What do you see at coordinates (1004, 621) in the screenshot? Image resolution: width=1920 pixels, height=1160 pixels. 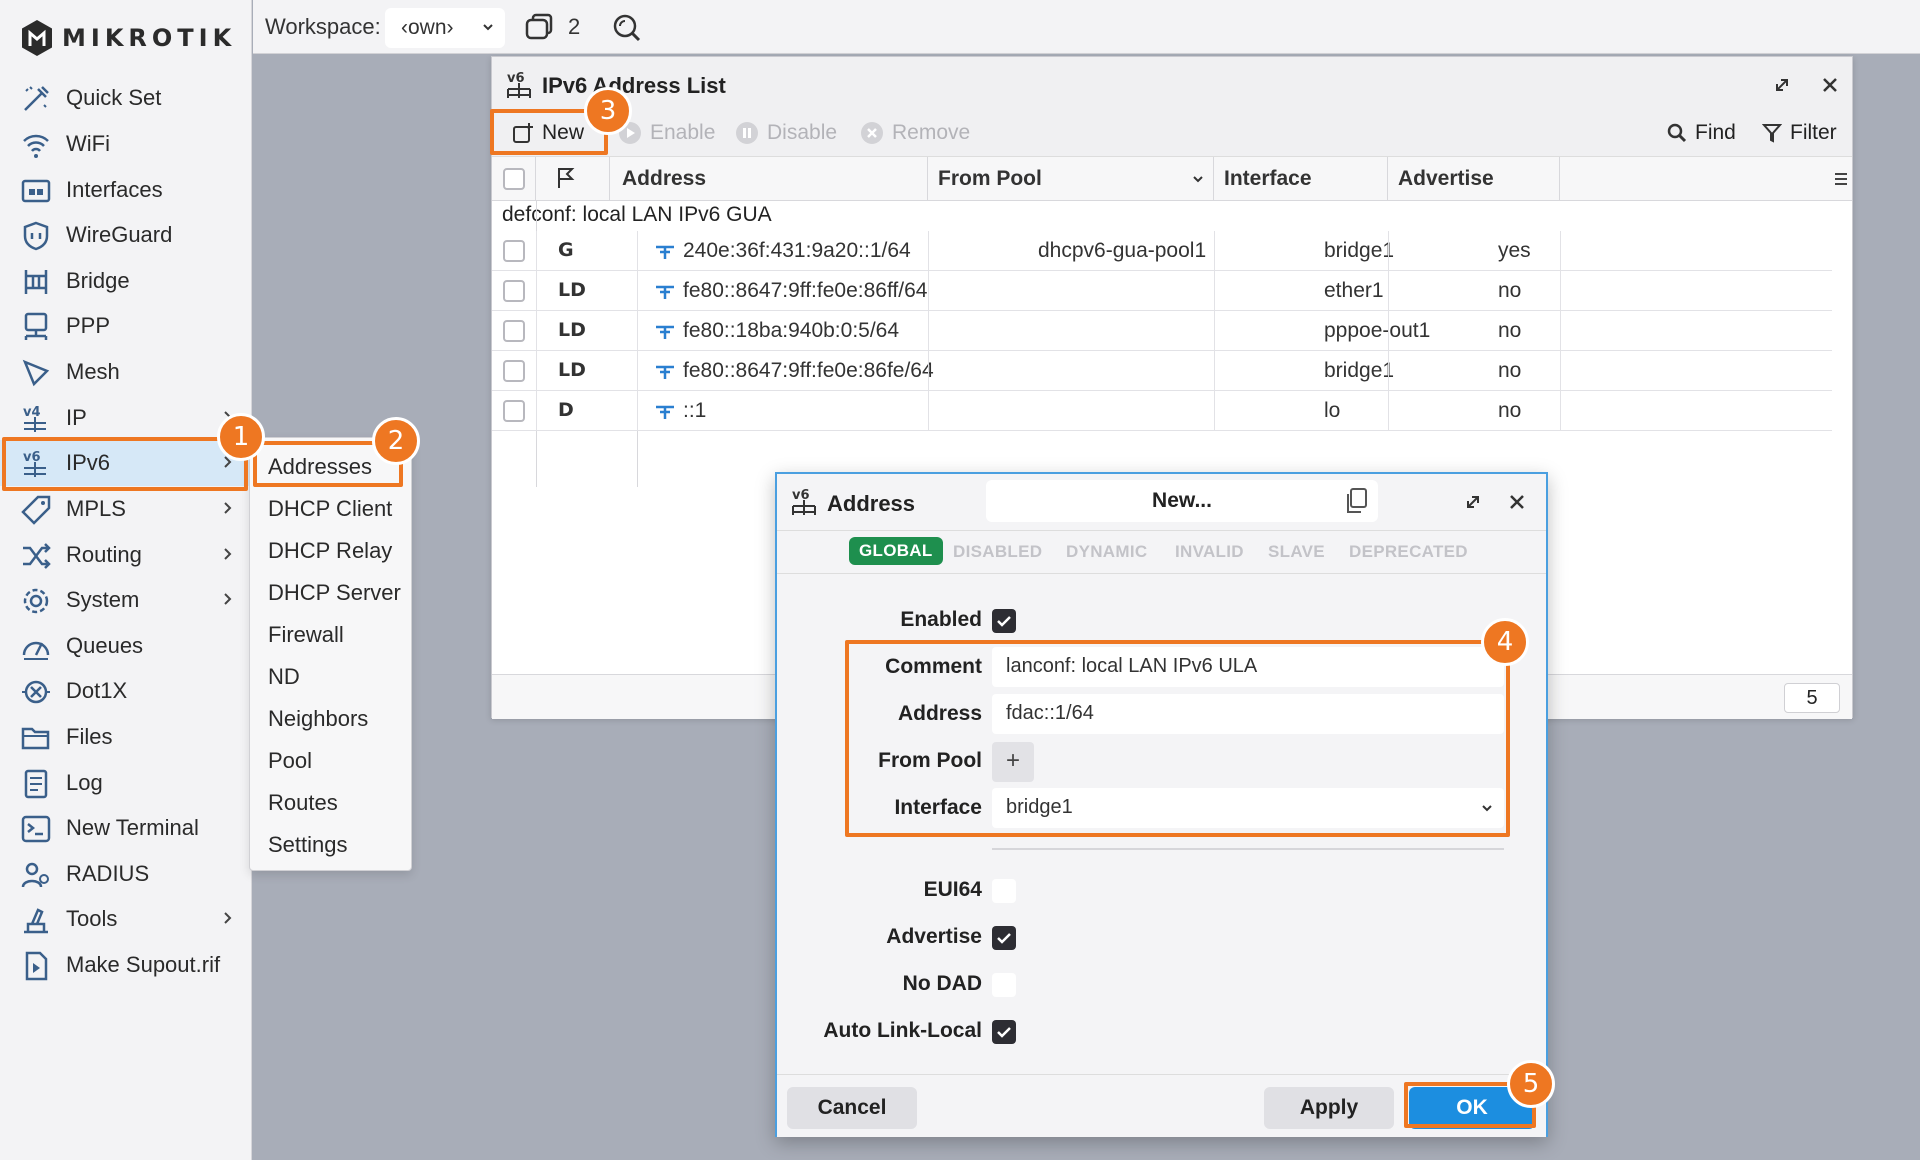 I see `enabled-checkbox` at bounding box center [1004, 621].